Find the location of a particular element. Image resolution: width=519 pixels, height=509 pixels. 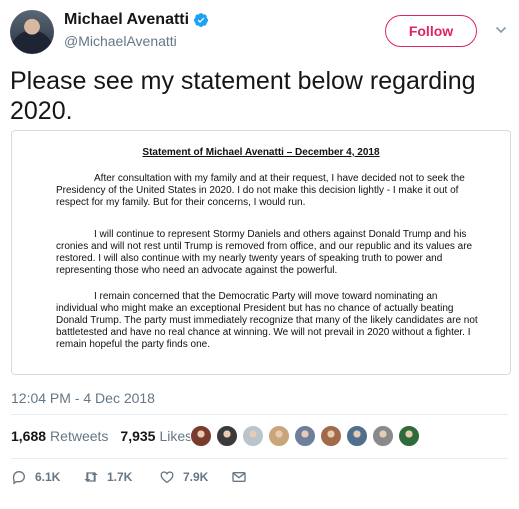

liker-avatars is located at coordinates (307, 436).